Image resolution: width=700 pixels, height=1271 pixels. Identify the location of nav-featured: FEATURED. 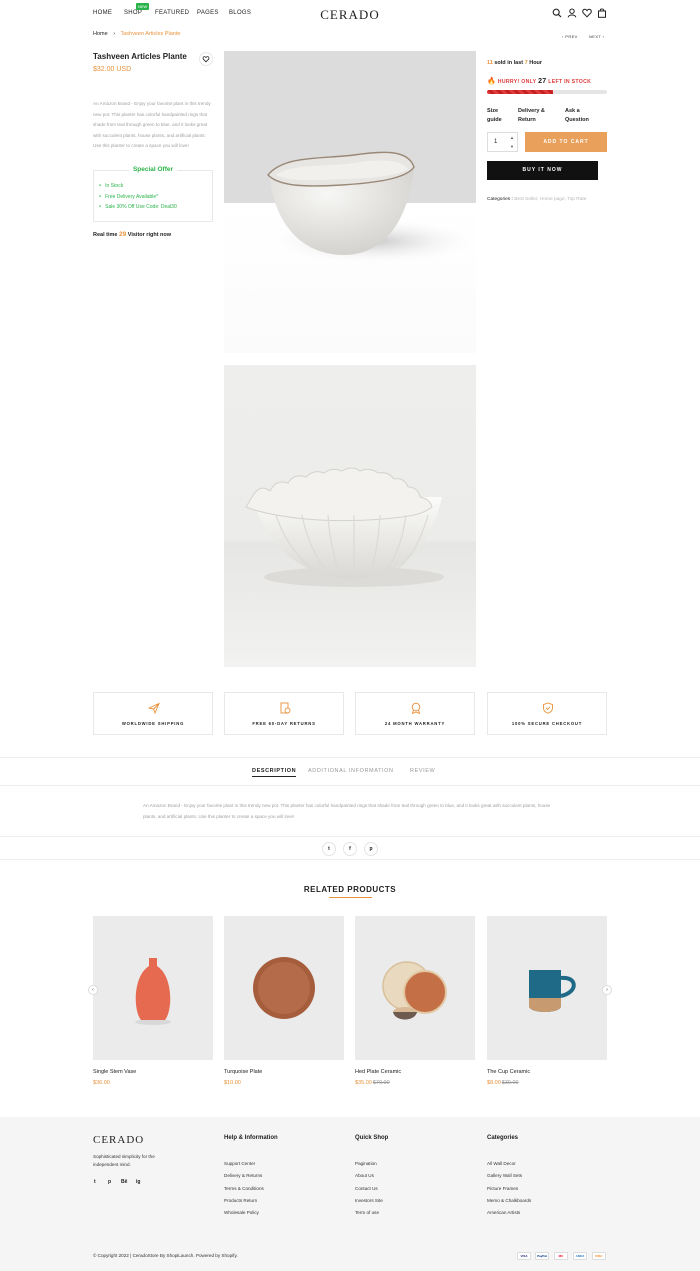
(172, 13).